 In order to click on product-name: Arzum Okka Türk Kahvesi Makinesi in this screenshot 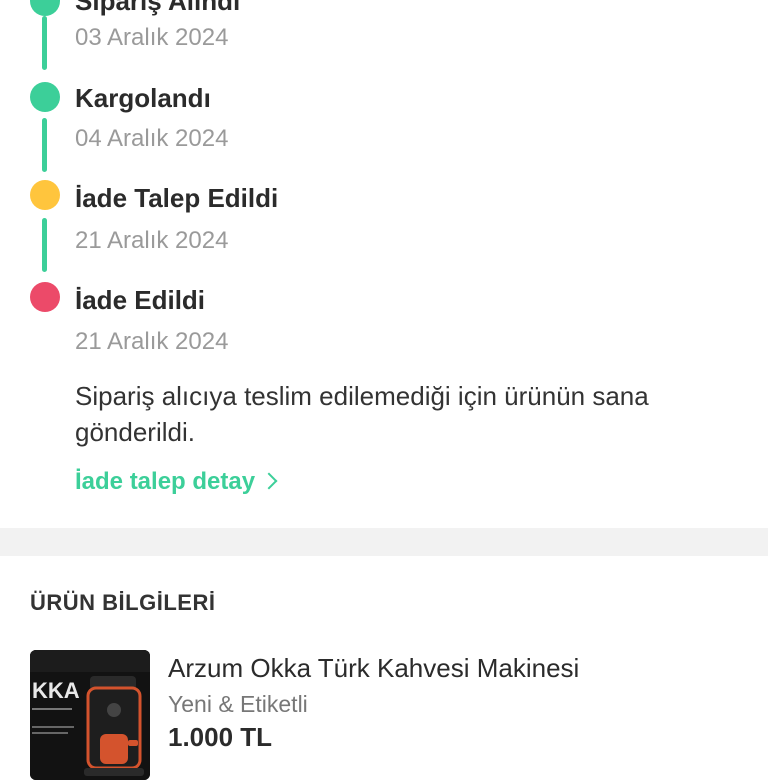, I will do `click(373, 668)`.